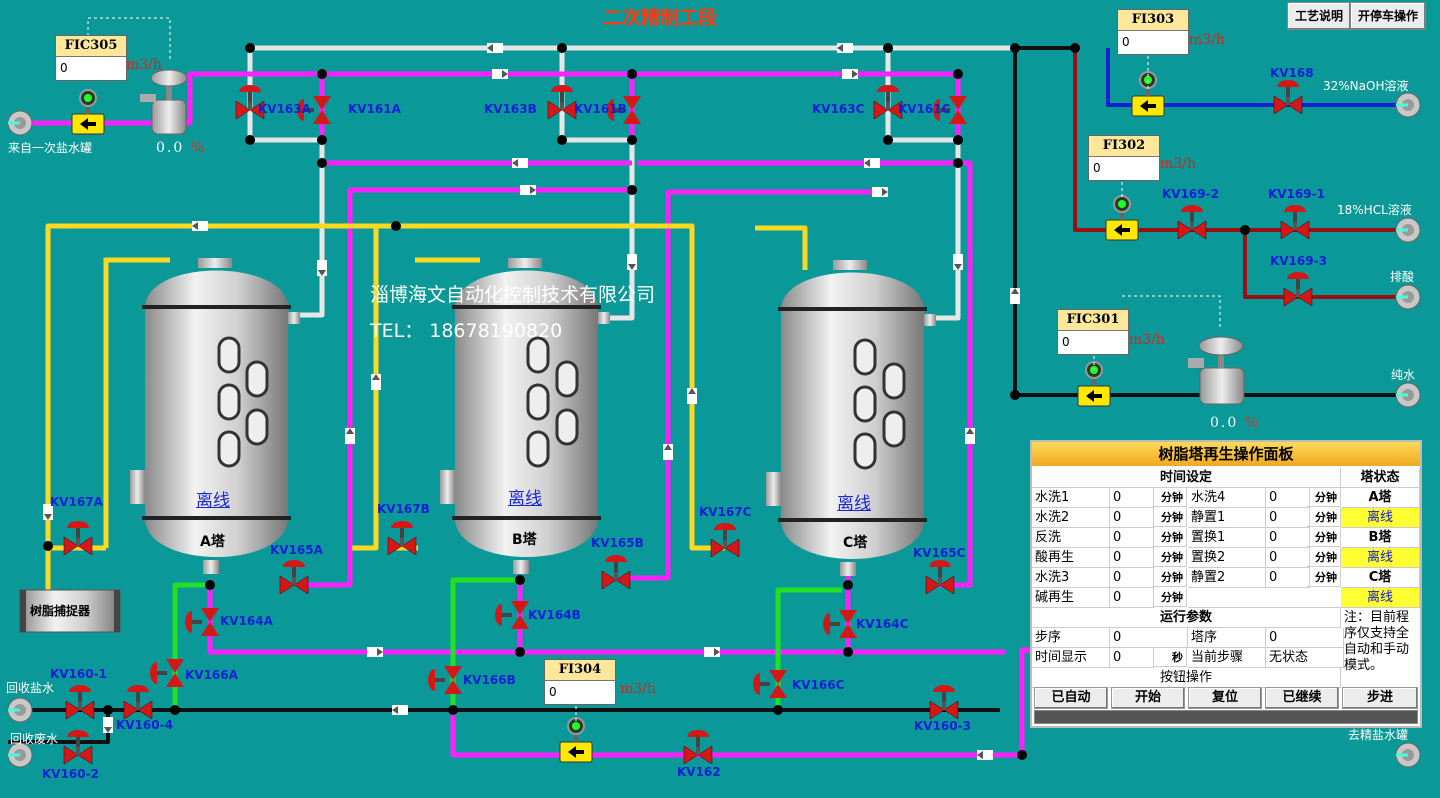 The image size is (1440, 798). Describe the element at coordinates (91, 58) in the screenshot. I see `instrument-fic305: FIC305 0` at that location.